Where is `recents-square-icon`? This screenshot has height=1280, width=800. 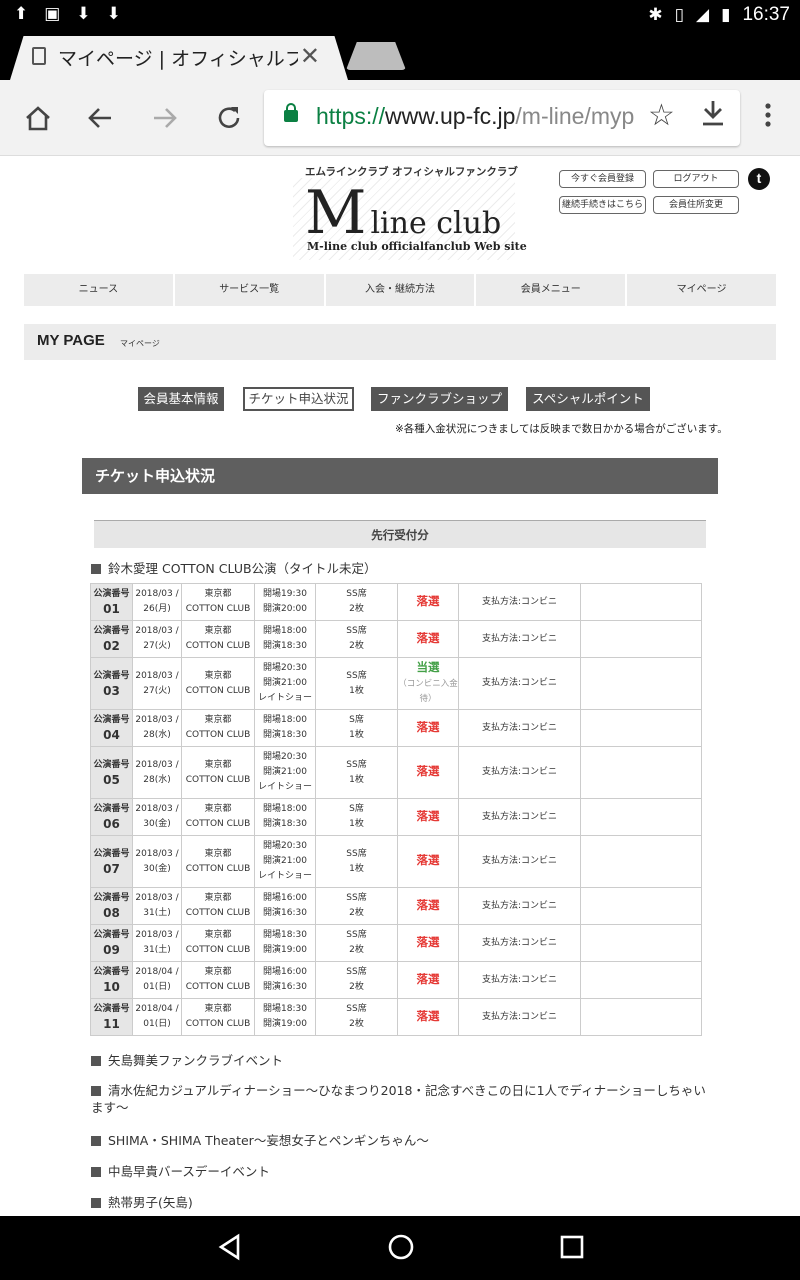 recents-square-icon is located at coordinates (572, 1249).